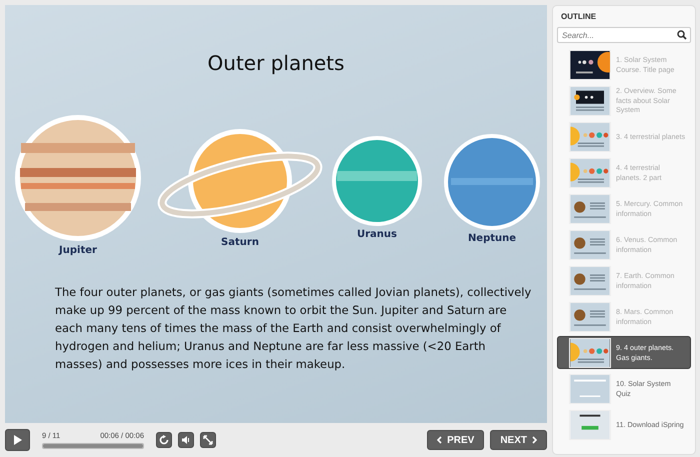  I want to click on play-icon, so click(17, 440).